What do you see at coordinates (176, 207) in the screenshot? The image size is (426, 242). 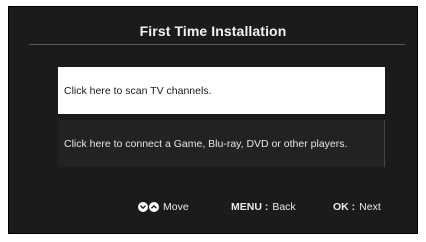 I see `move-label: Move` at bounding box center [176, 207].